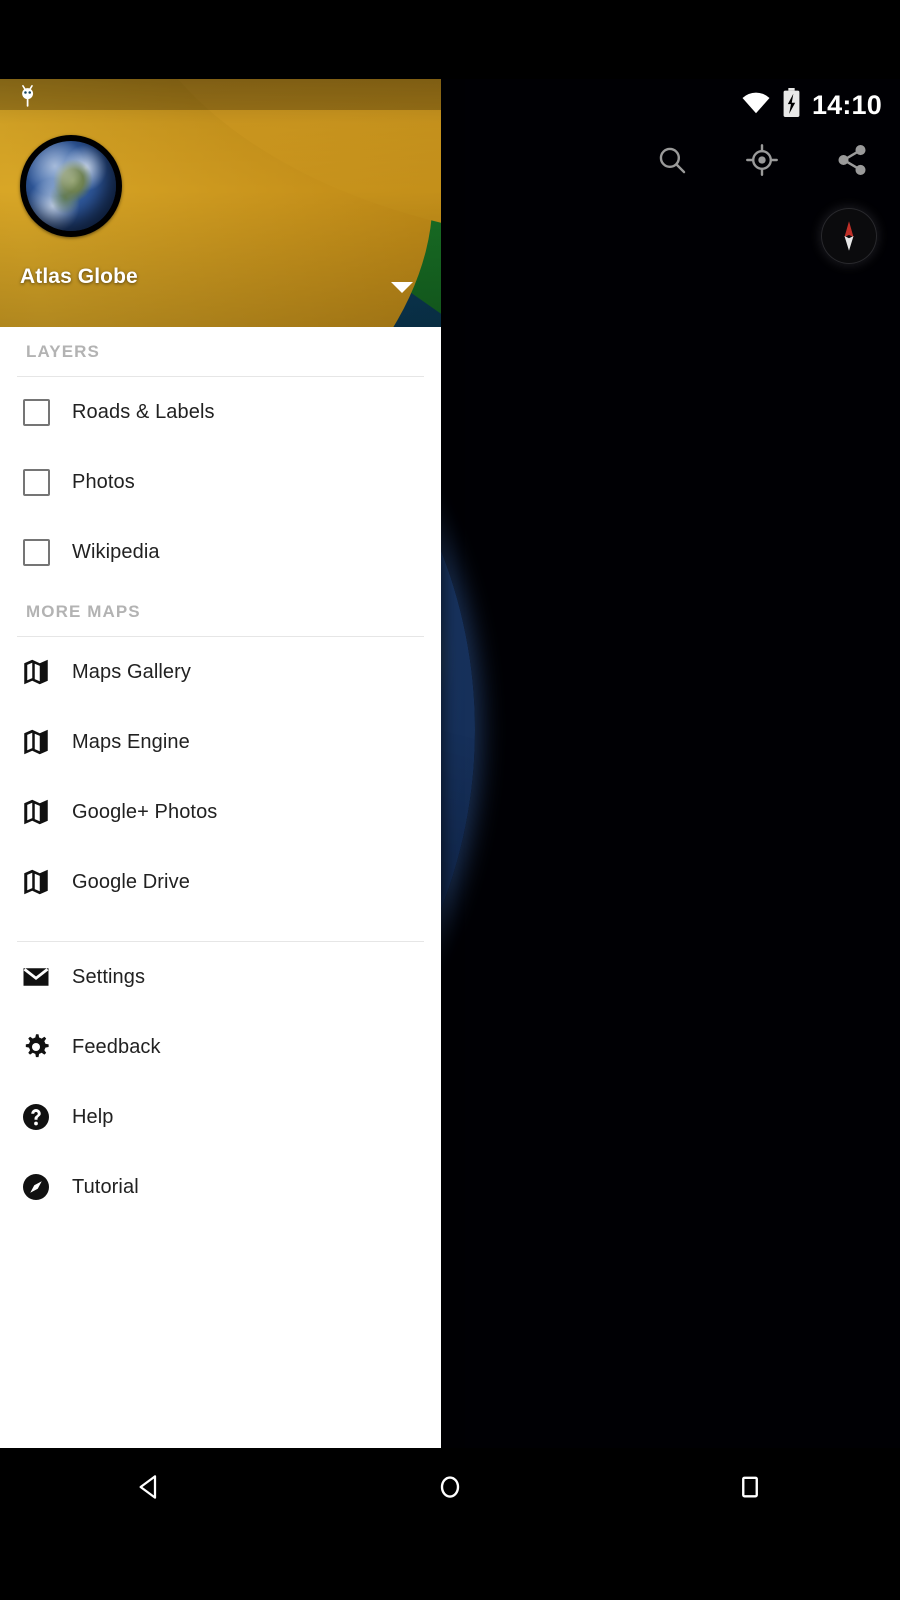 The height and width of the screenshot is (1600, 900). What do you see at coordinates (116, 551) in the screenshot?
I see `drawer-item-label: Wikipedia` at bounding box center [116, 551].